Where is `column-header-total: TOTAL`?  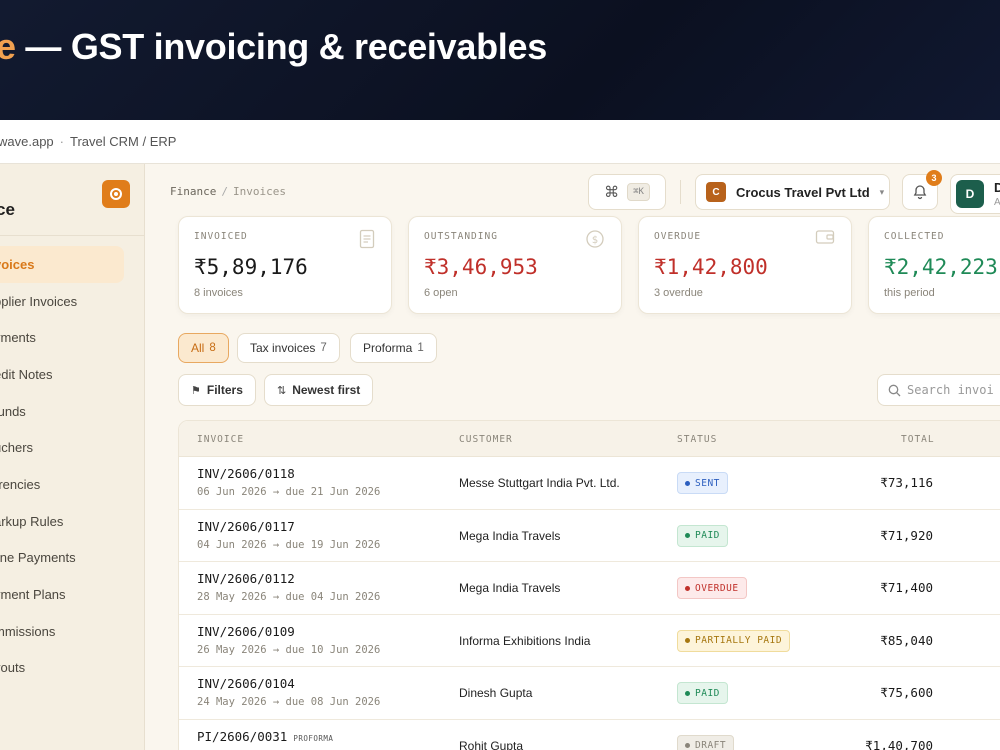 column-header-total: TOTAL is located at coordinates (918, 439).